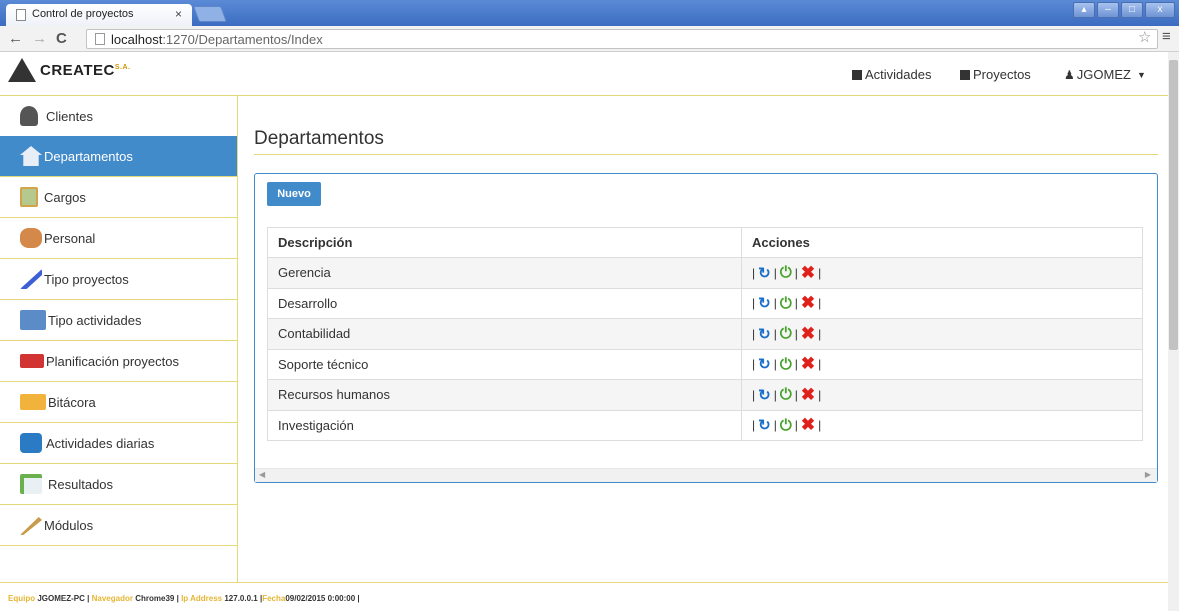 The height and width of the screenshot is (611, 1179). Describe the element at coordinates (1084, 10) in the screenshot. I see `window-user-button: ▴` at that location.